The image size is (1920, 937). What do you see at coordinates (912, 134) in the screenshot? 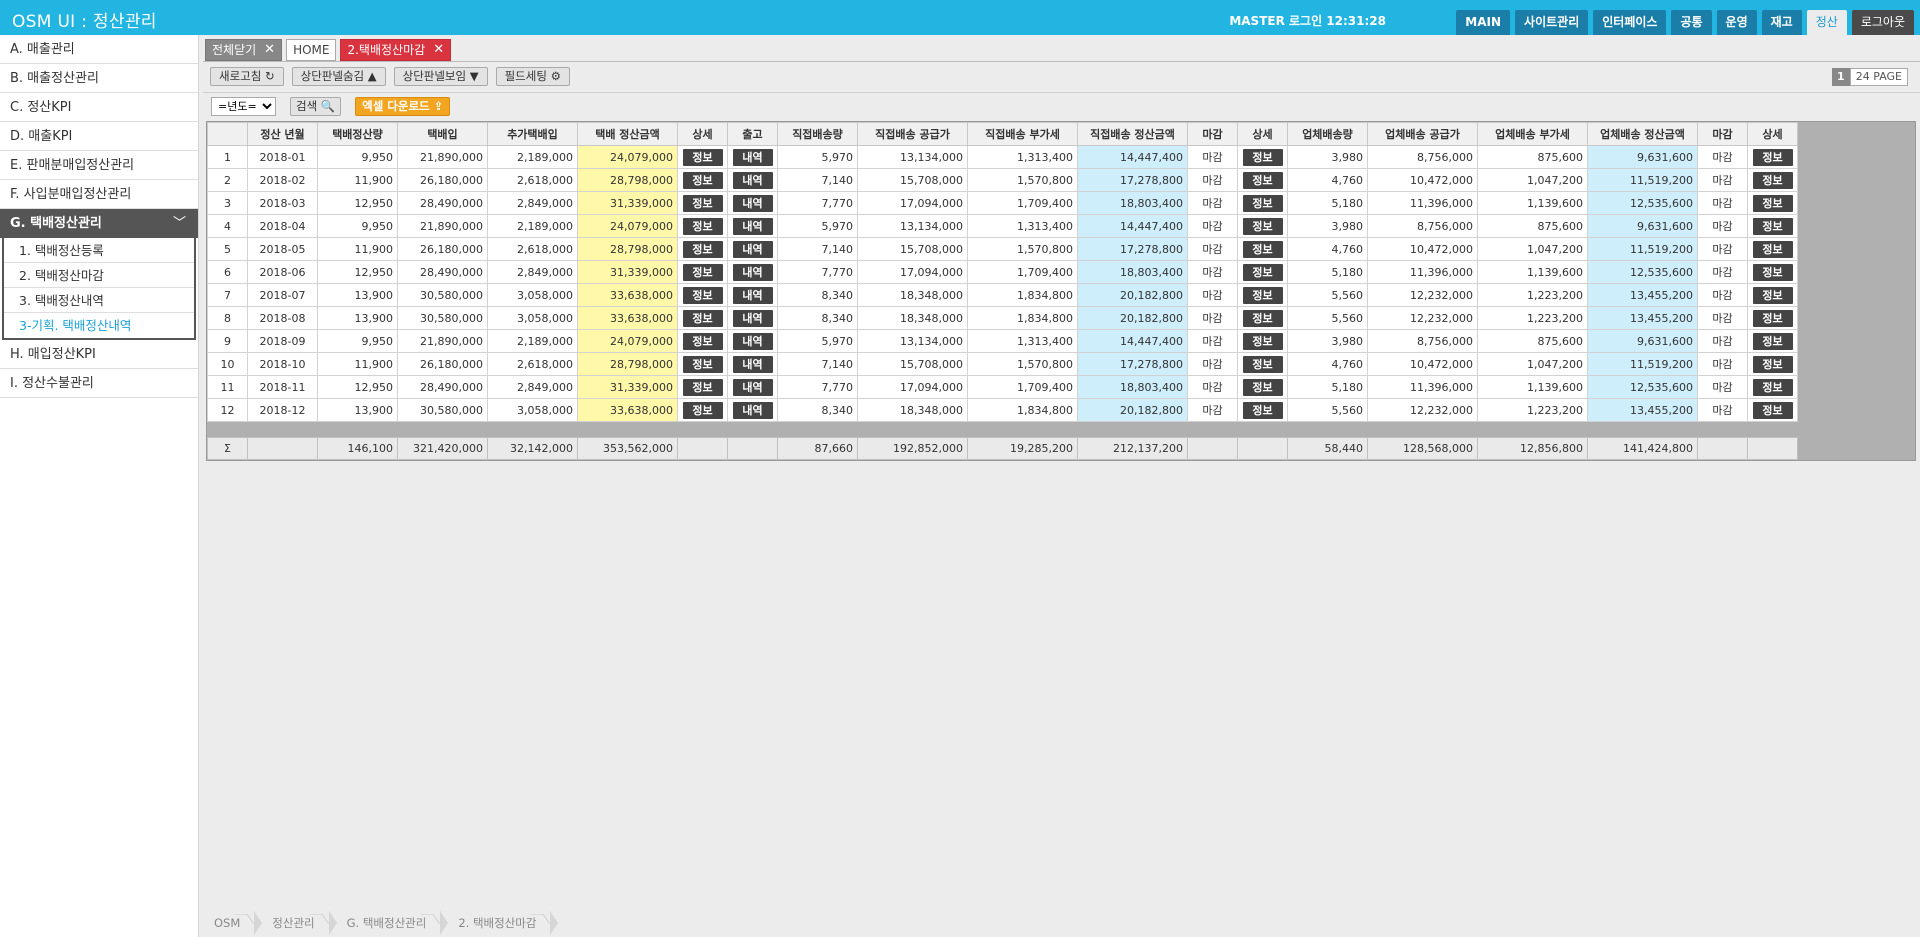
I see `column-header-direct-supply: 직접배송 공급가` at bounding box center [912, 134].